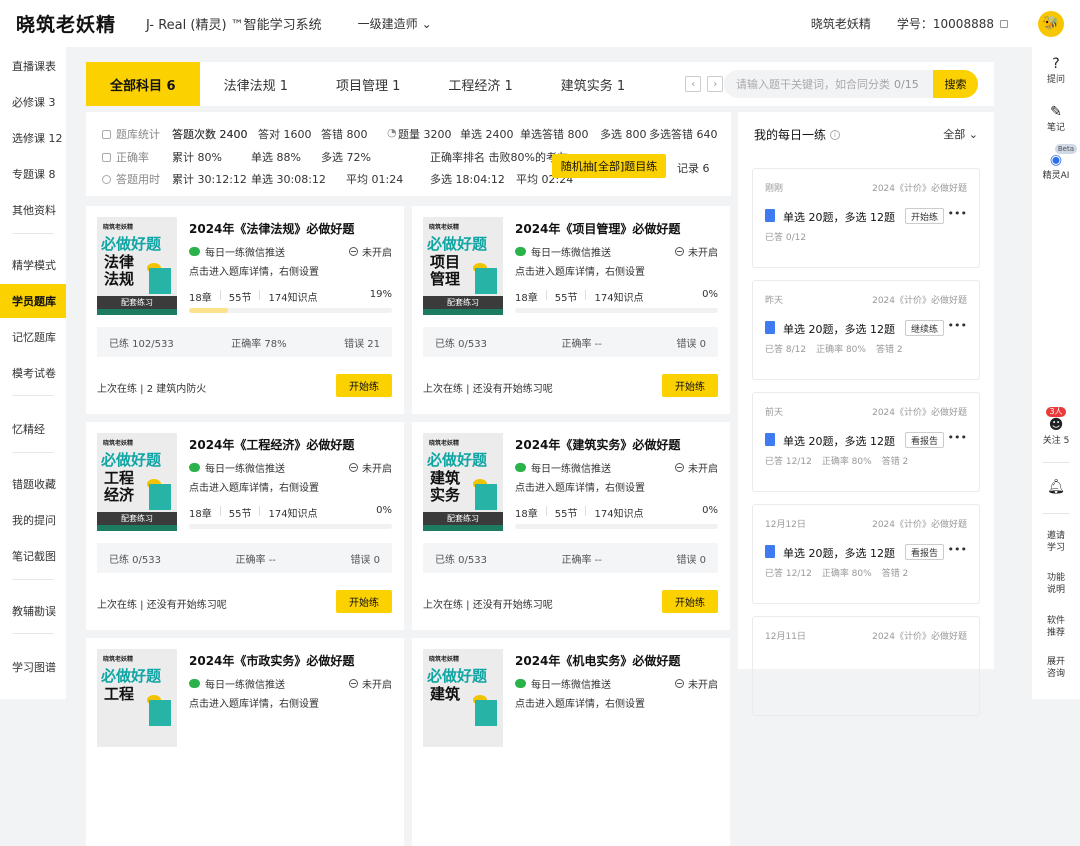 The width and height of the screenshot is (1080, 846). I want to click on wrong-count: 错误 21, so click(362, 342).